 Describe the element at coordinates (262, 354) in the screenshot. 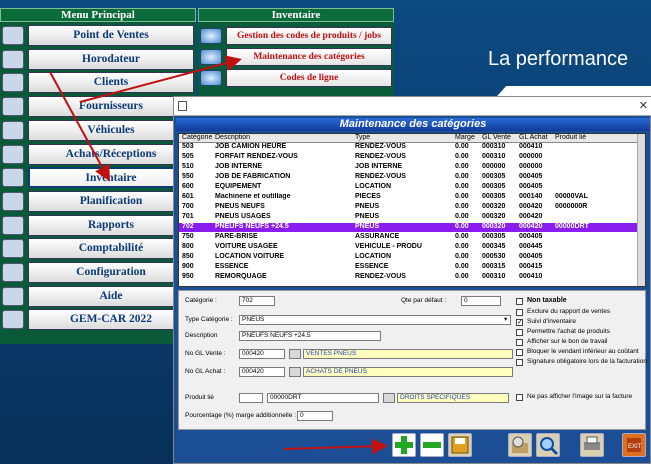

I see `glv-field: 000420` at that location.